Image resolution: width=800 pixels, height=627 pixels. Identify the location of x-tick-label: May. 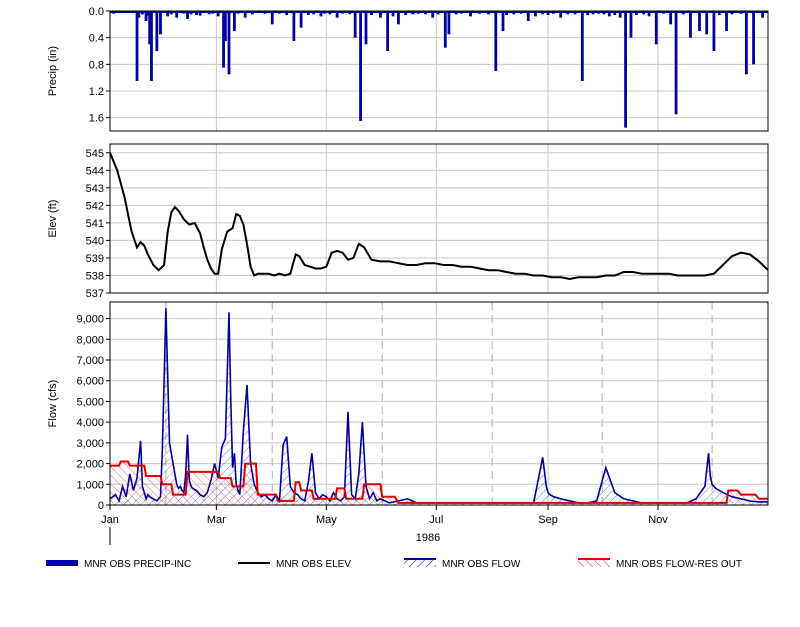
(326, 520).